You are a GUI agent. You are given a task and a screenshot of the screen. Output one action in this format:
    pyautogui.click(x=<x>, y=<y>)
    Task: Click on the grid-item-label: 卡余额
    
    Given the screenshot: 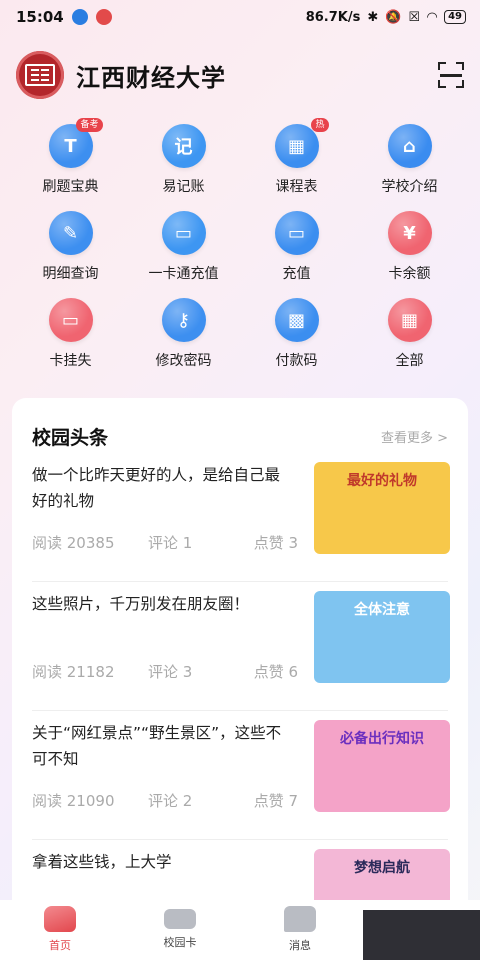 What is the action you would take?
    pyautogui.click(x=409, y=274)
    